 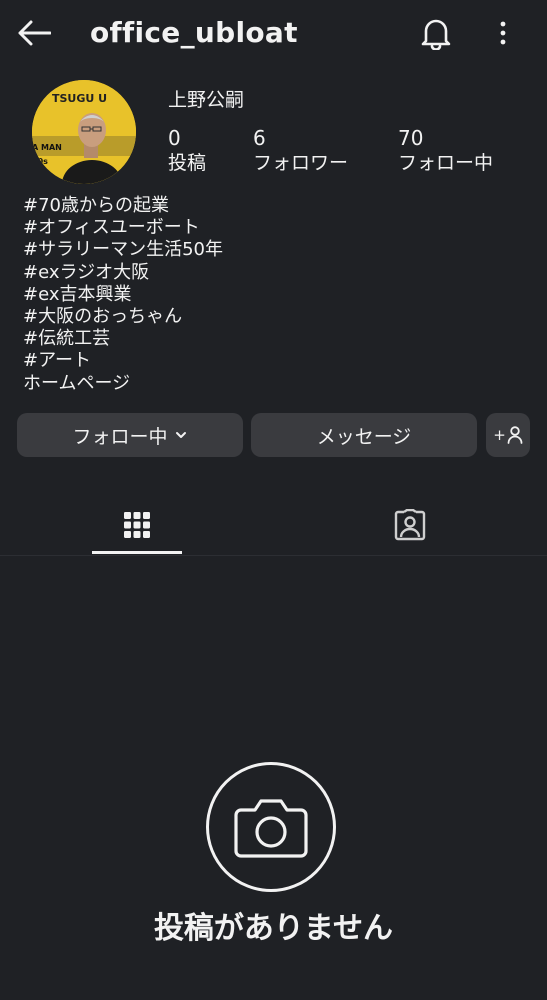 What do you see at coordinates (120, 436) in the screenshot?
I see `following-button-label: フォロー中` at bounding box center [120, 436].